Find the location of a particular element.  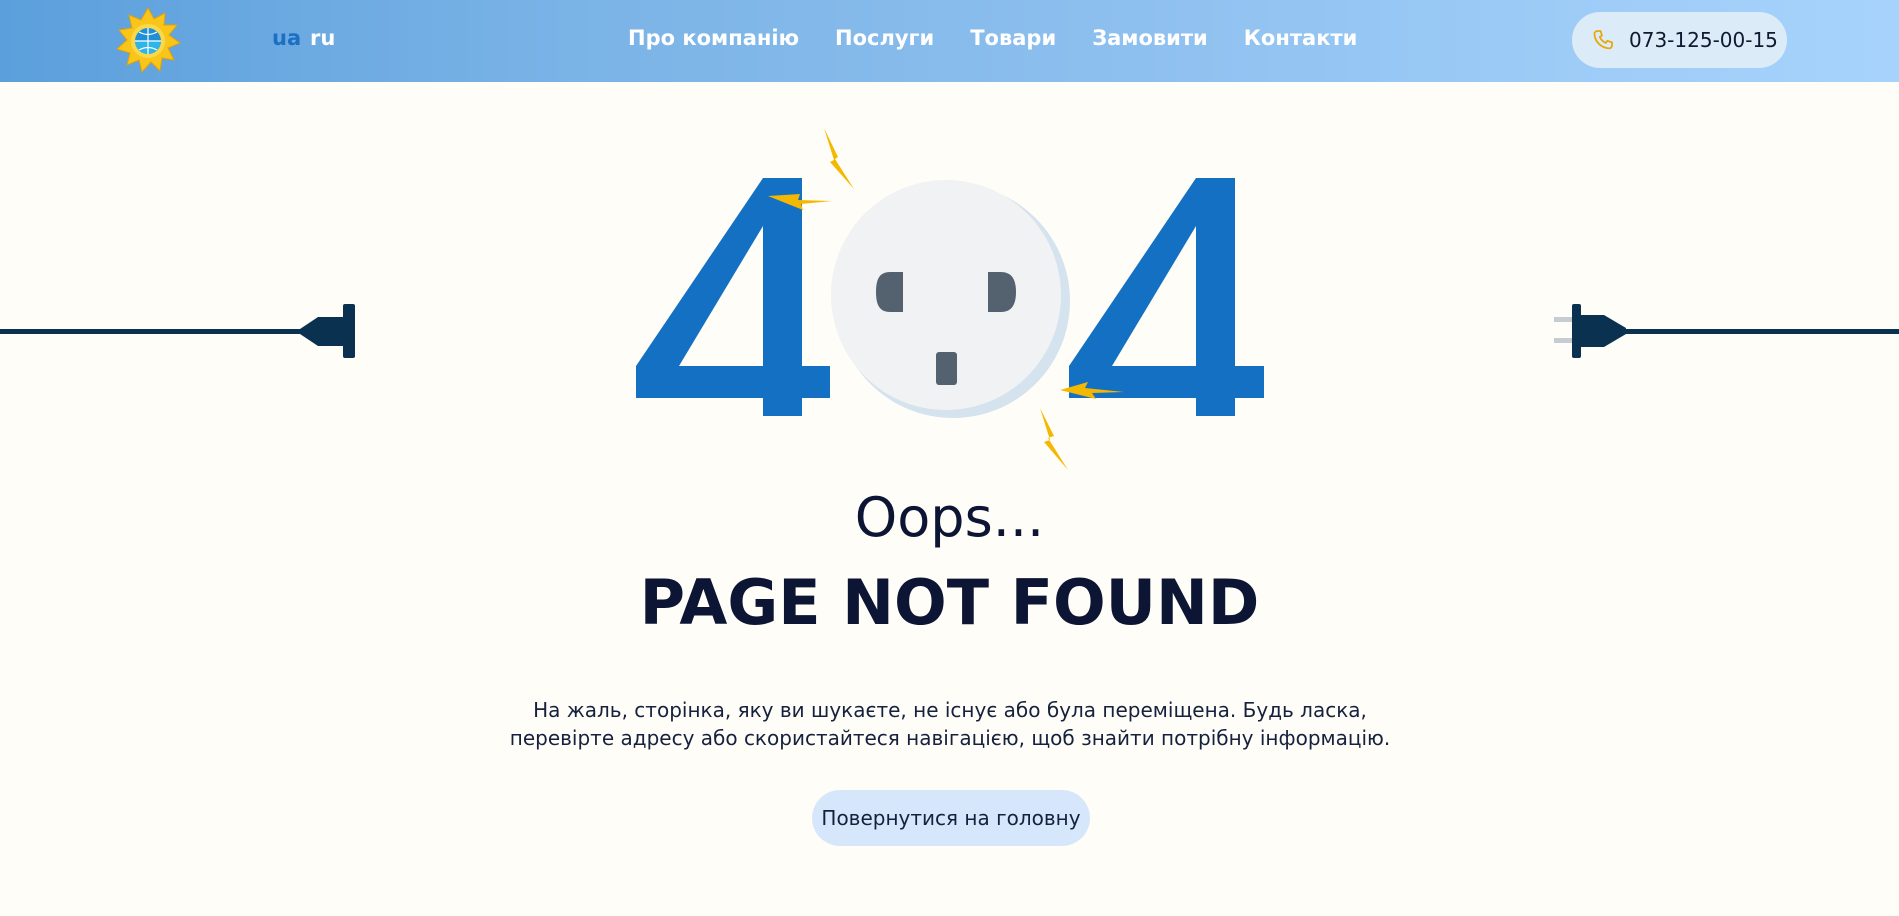

page-title: PAGE NOT FOUND is located at coordinates (949, 602).